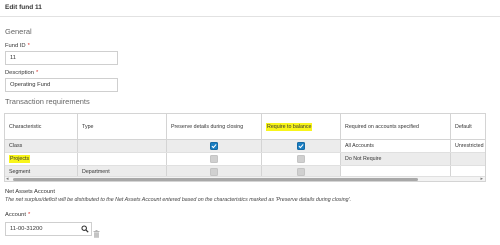 The image size is (500, 245). What do you see at coordinates (396, 159) in the screenshot?
I see `cell-required-on: Do Not Require` at bounding box center [396, 159].